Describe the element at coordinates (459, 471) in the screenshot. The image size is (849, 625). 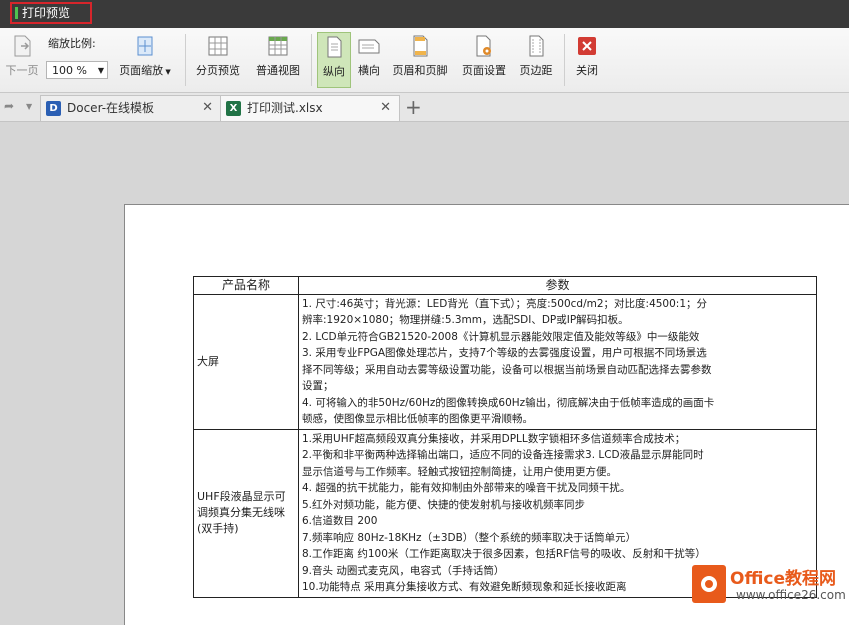
I see `parameter-line: 显示信道号与工作频率。轻触式按钮控制简捷，让用户使用更方便。` at that location.